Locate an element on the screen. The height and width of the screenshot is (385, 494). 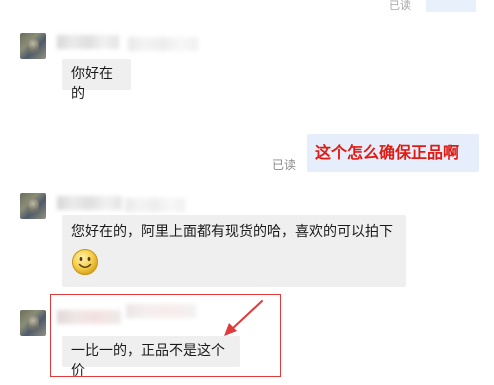
message-bubble-right: 这个怎么确保正品啊 is located at coordinates (393, 153).